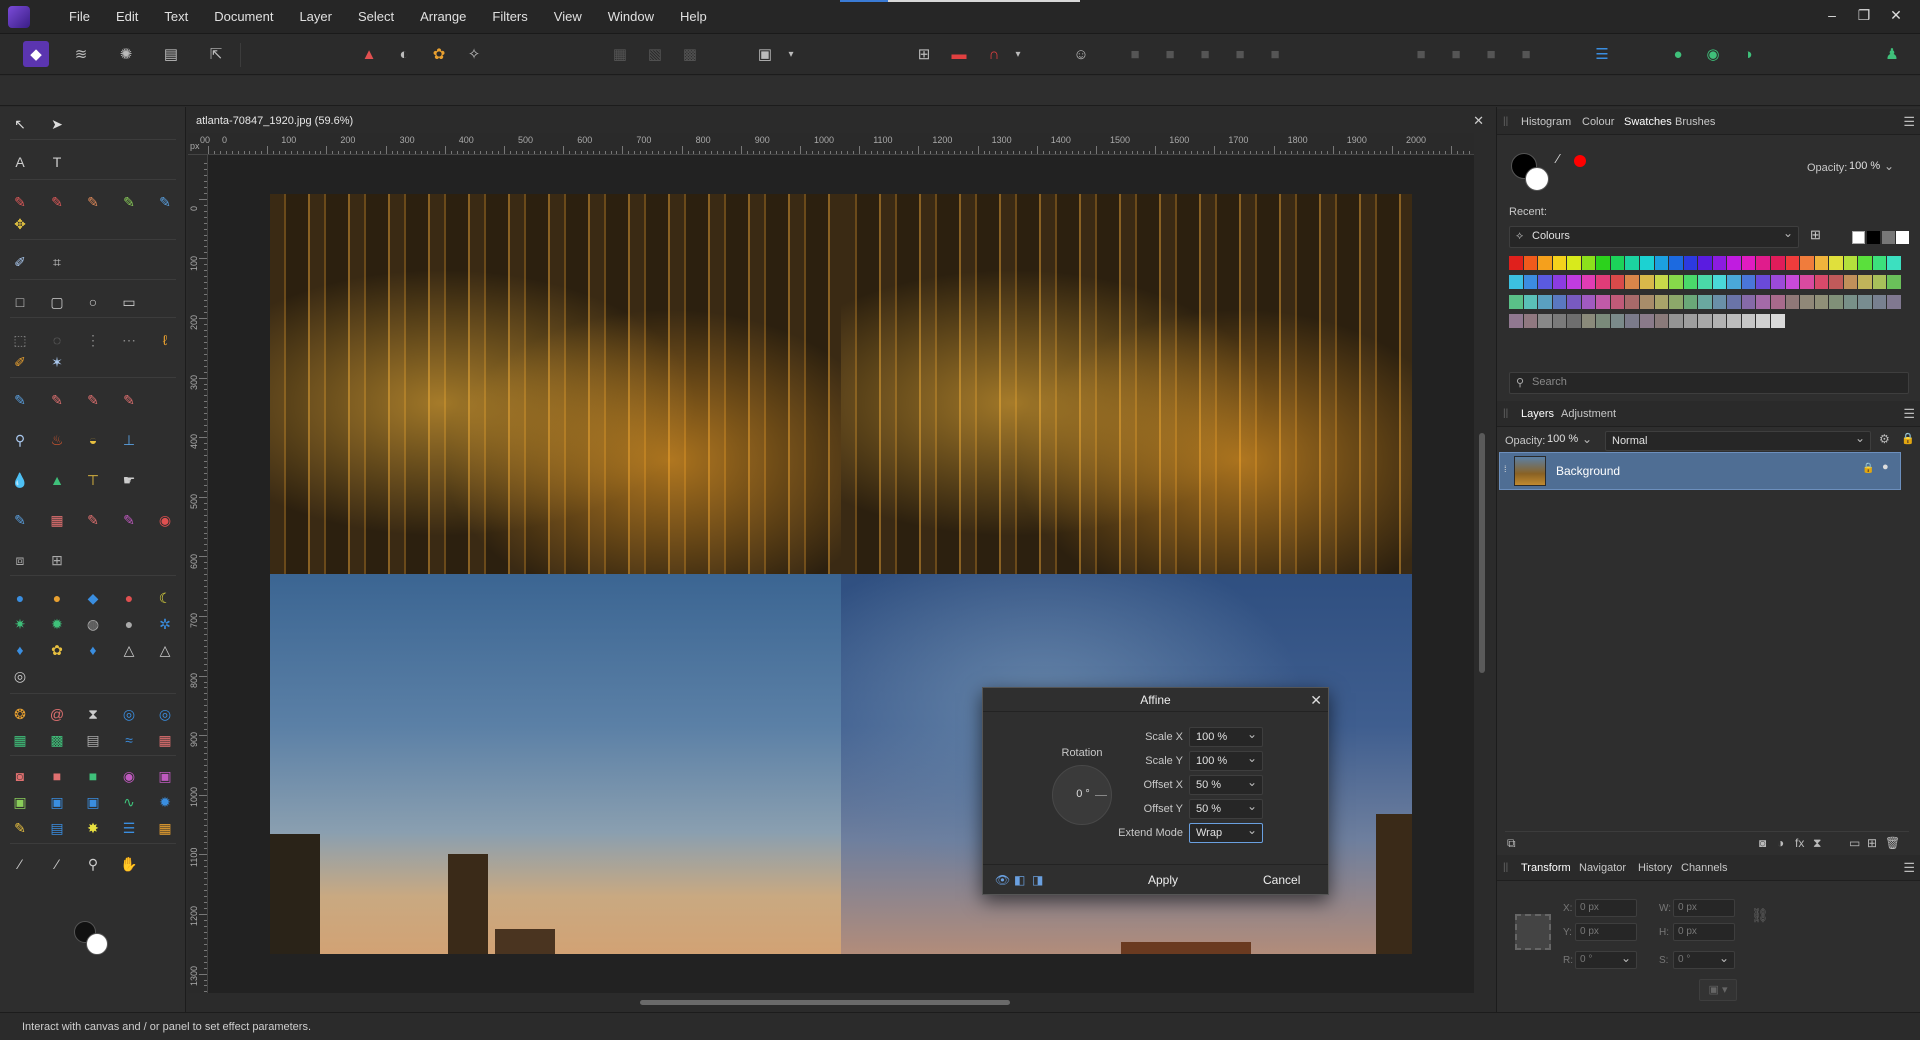 The image size is (1920, 1040). Describe the element at coordinates (1588, 414) in the screenshot. I see `tab-adjustment: Adjustment` at that location.